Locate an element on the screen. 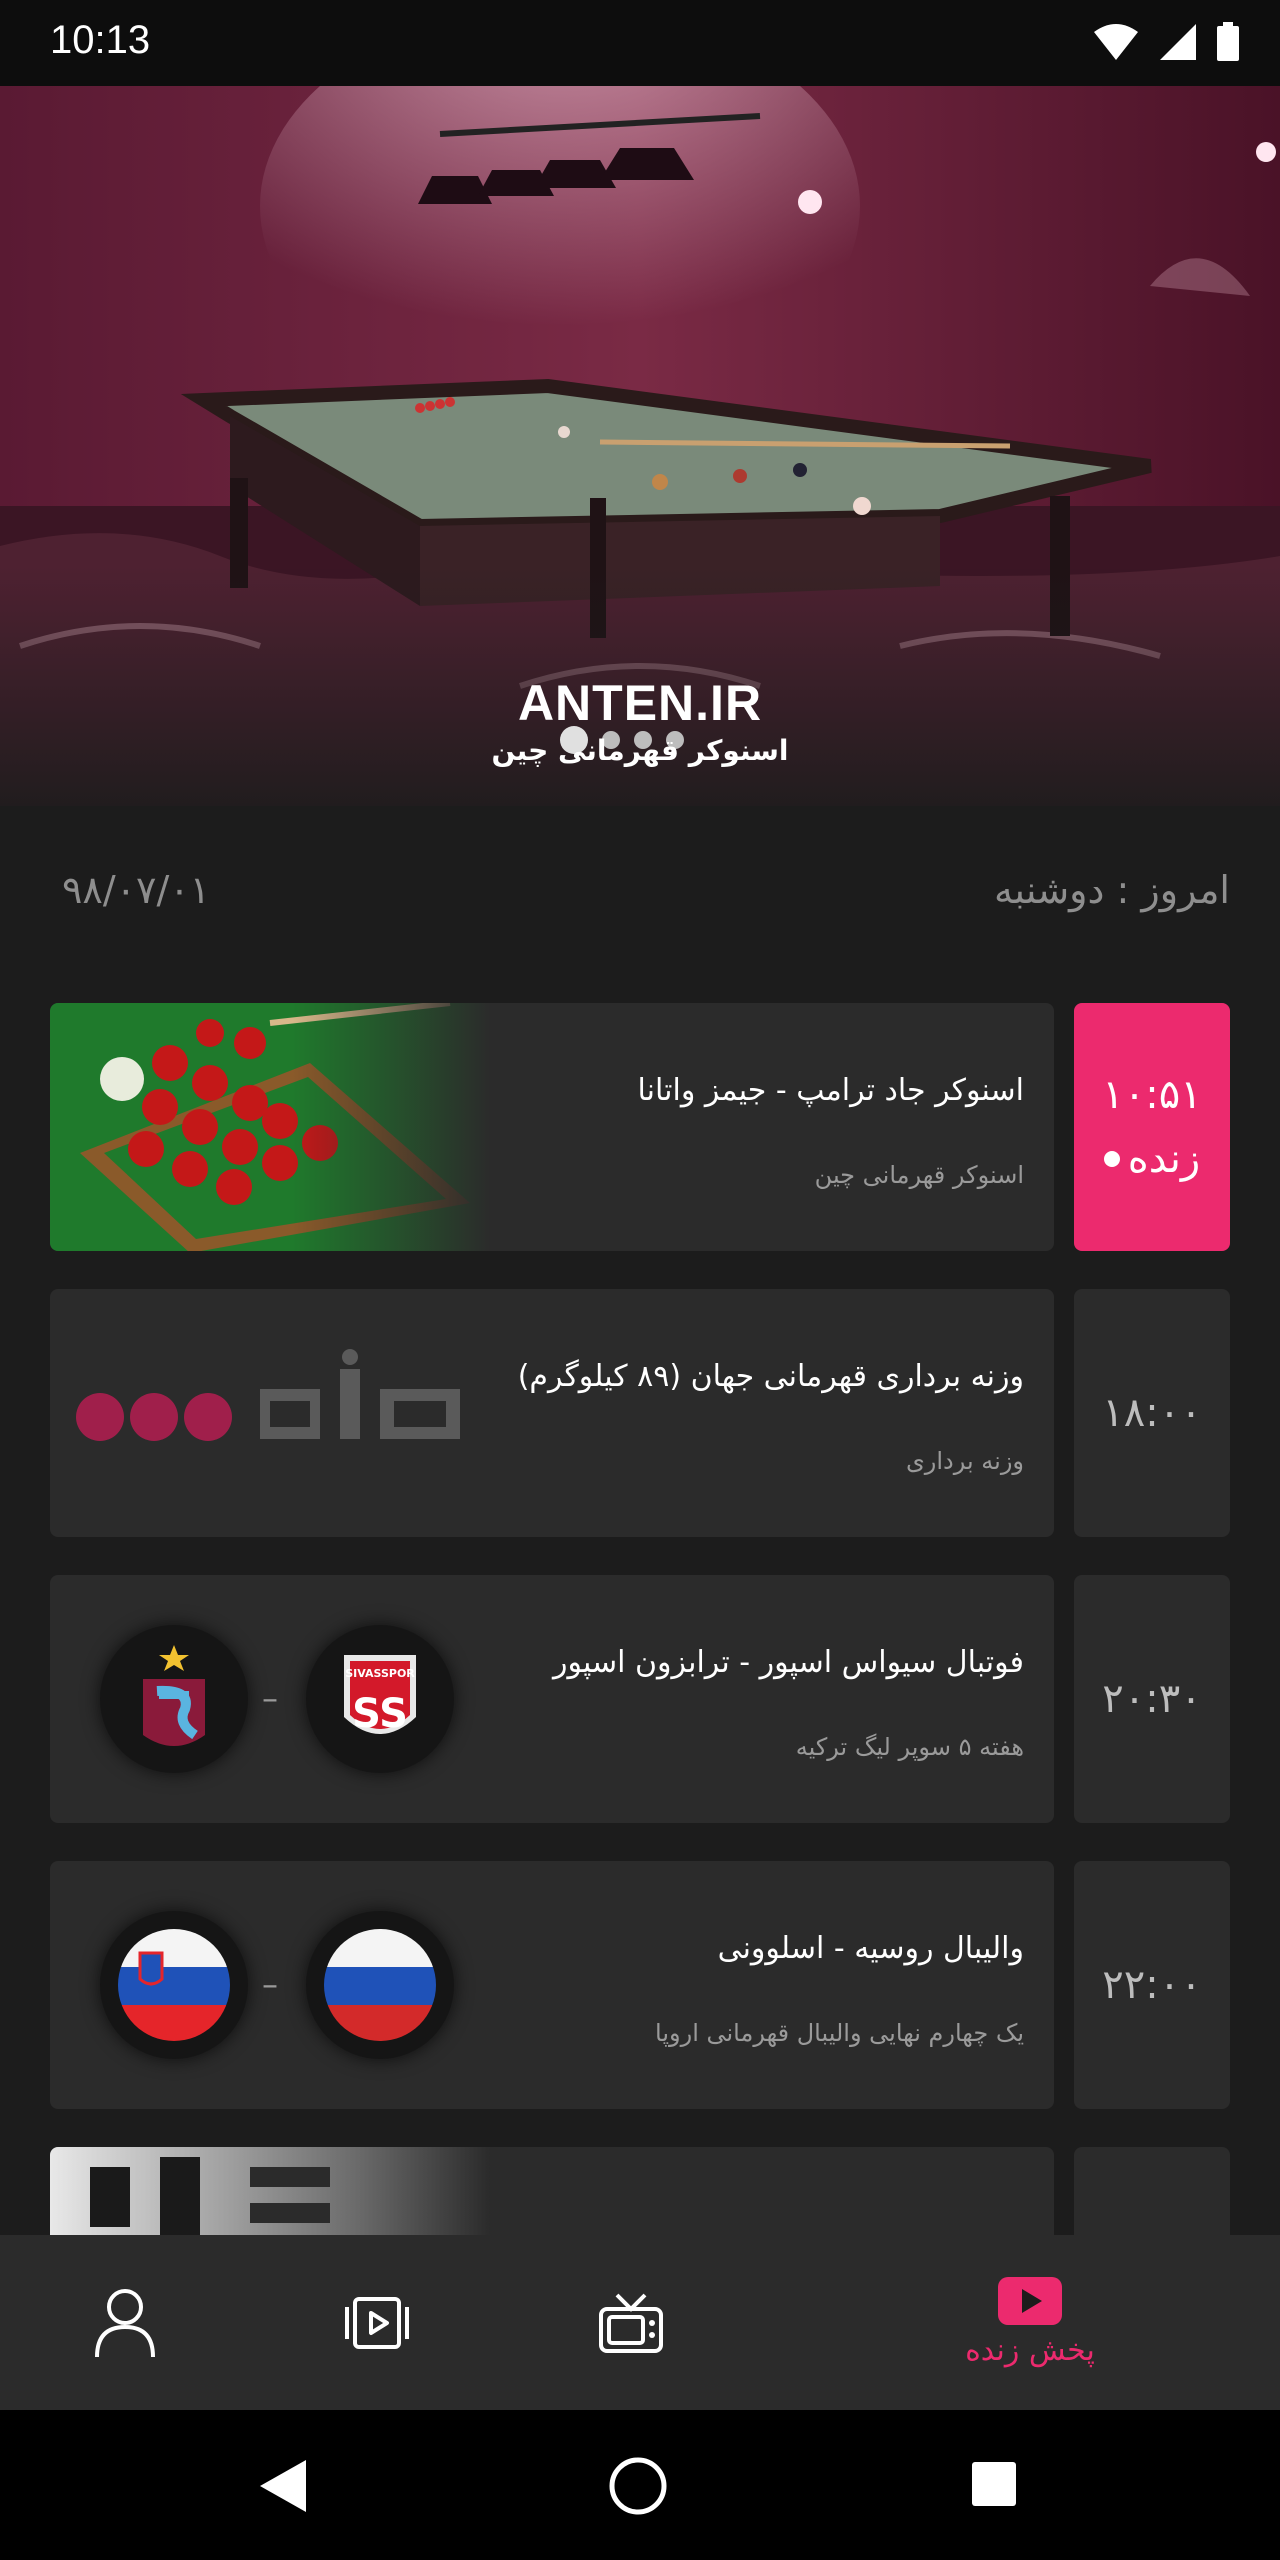 Image resolution: width=1280 pixels, height=2560 pixels. partial-thumbnail is located at coordinates (270, 2191).